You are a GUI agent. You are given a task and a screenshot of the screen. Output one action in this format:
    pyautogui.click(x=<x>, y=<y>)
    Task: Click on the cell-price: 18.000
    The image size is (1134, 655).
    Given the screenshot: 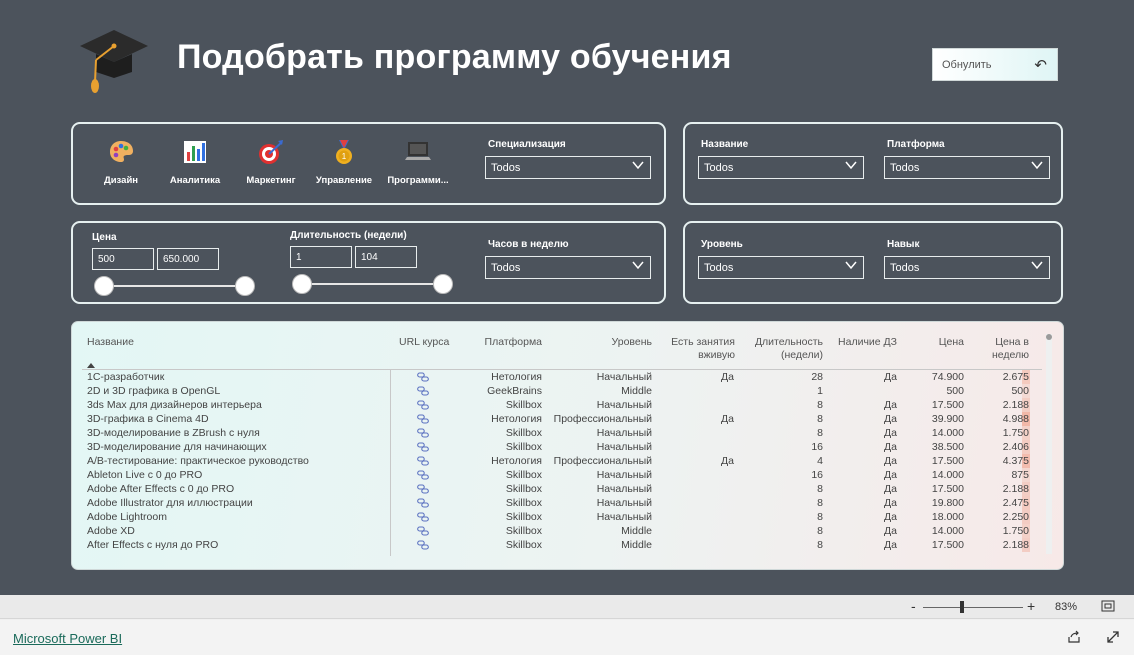 What is the action you would take?
    pyautogui.click(x=947, y=517)
    